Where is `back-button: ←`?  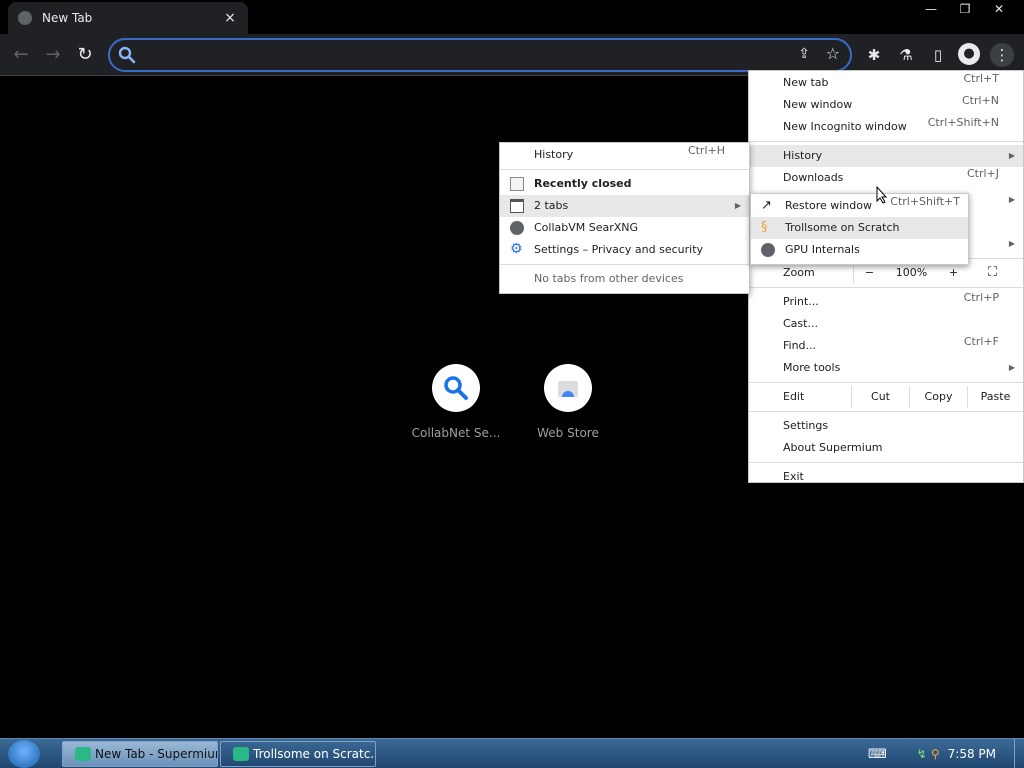
back-button: ← is located at coordinates (21, 55).